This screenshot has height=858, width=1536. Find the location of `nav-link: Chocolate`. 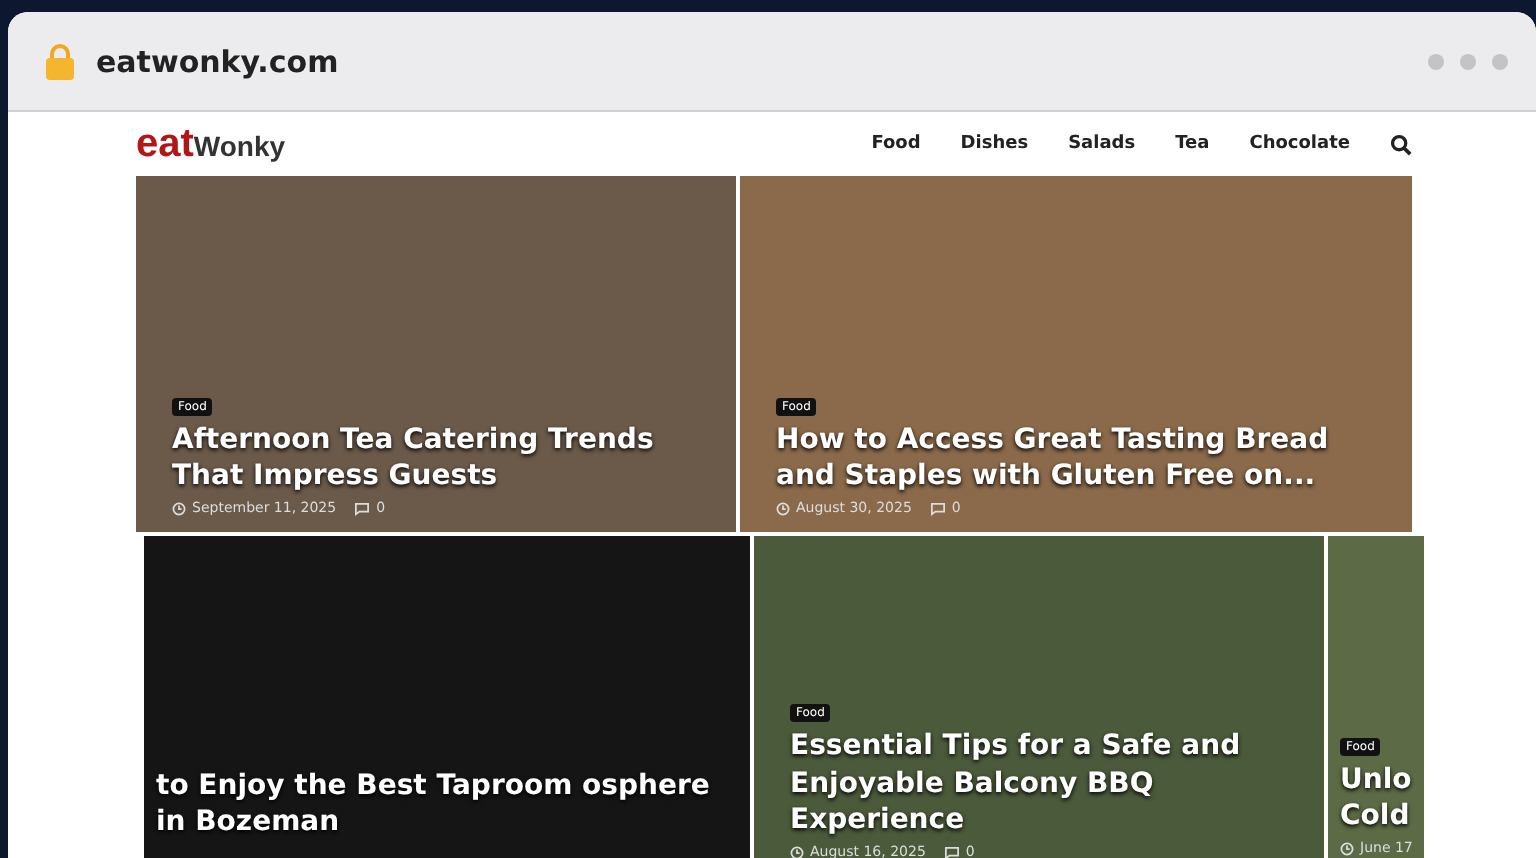

nav-link: Chocolate is located at coordinates (1299, 144).